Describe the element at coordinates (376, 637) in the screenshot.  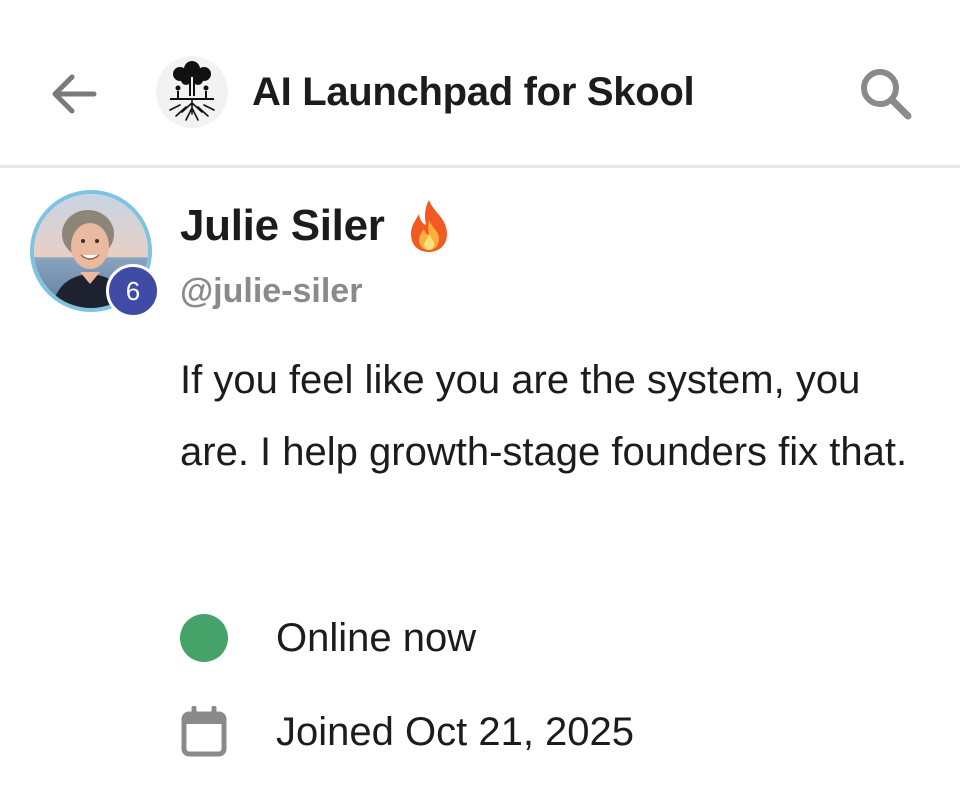
I see `online-status-text: Online now` at that location.